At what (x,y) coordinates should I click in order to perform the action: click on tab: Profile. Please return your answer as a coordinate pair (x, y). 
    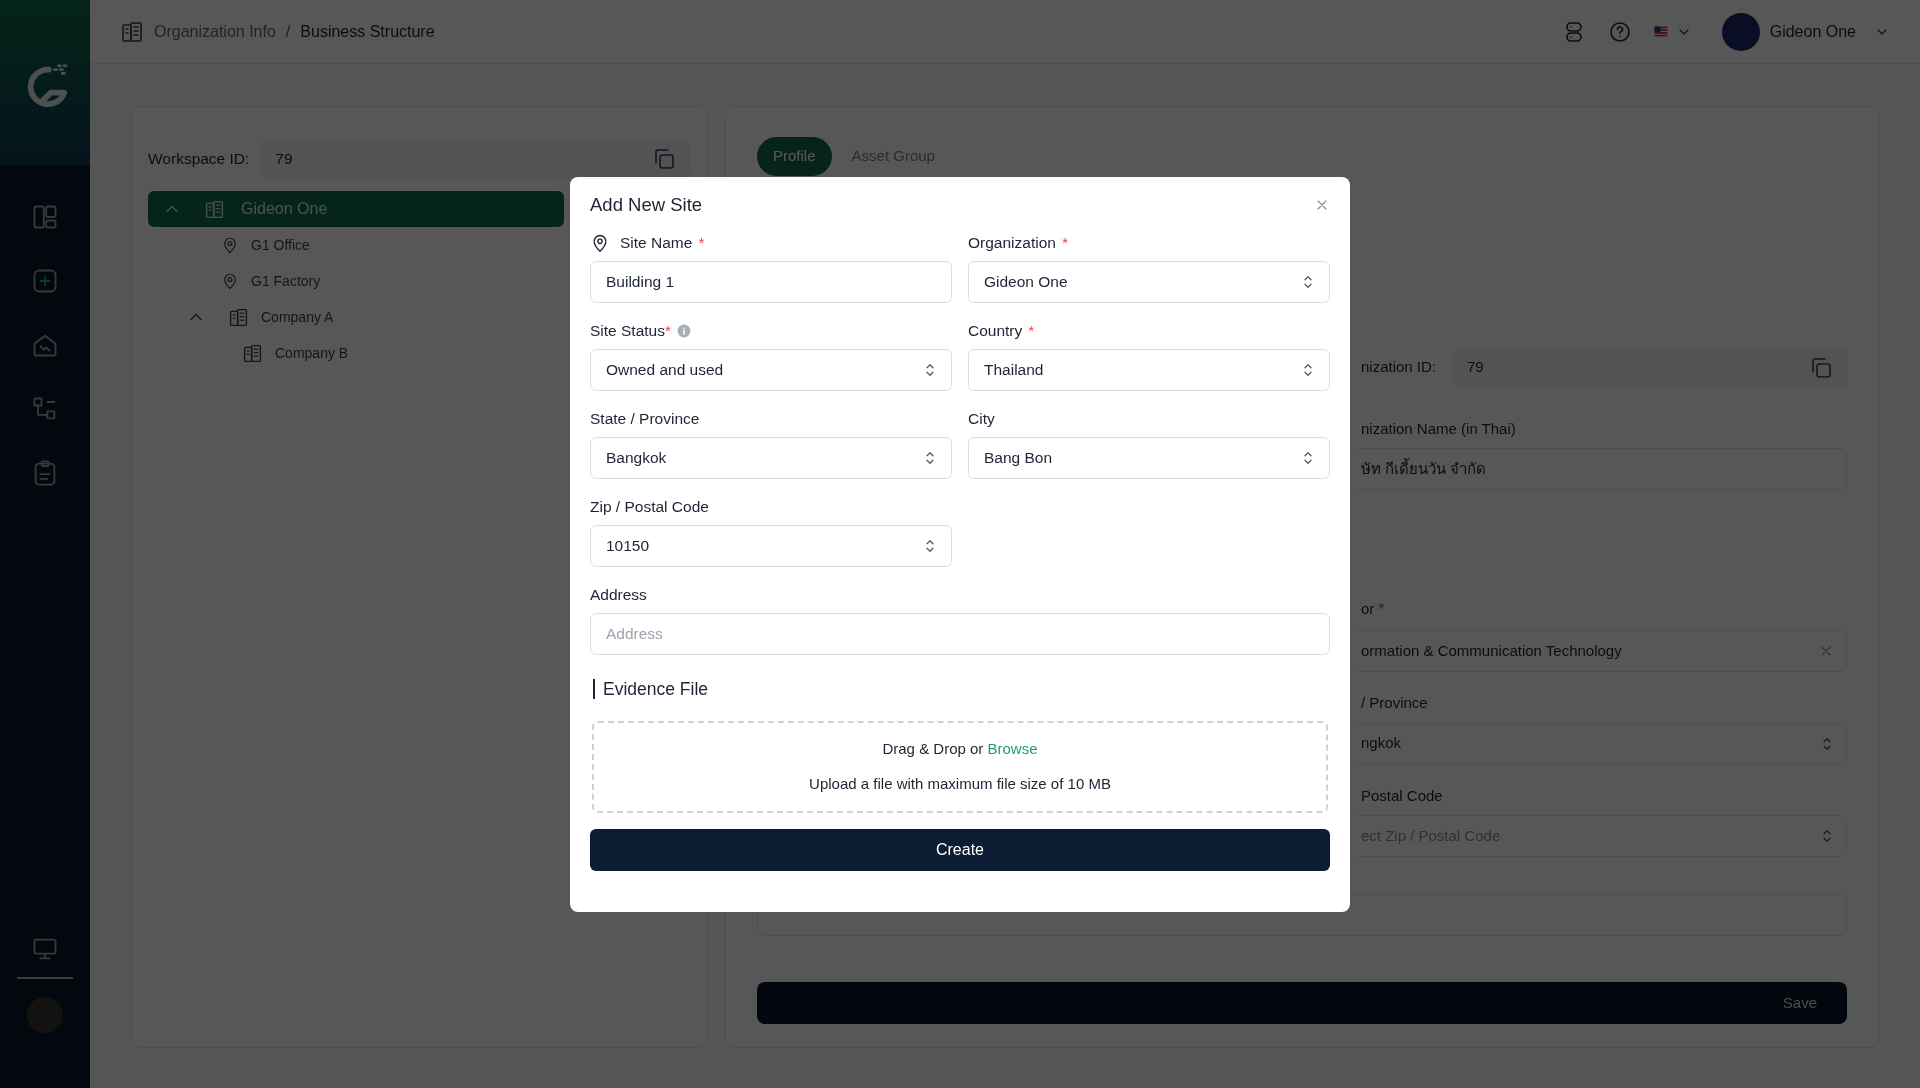
    Looking at the image, I should click on (794, 156).